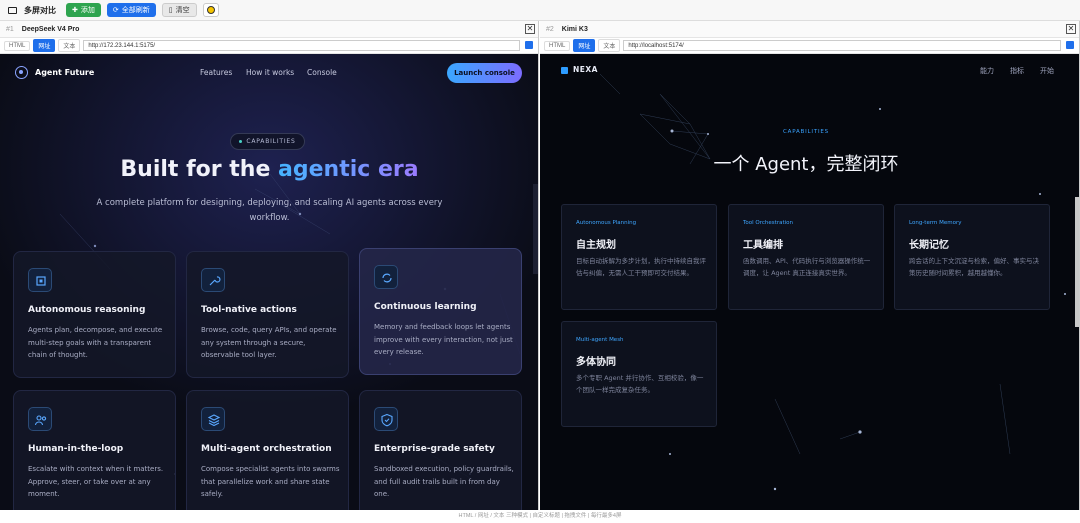  I want to click on url-row: HTML 网址 文本 http://172.23.144.1:5175/, so click(269, 46).